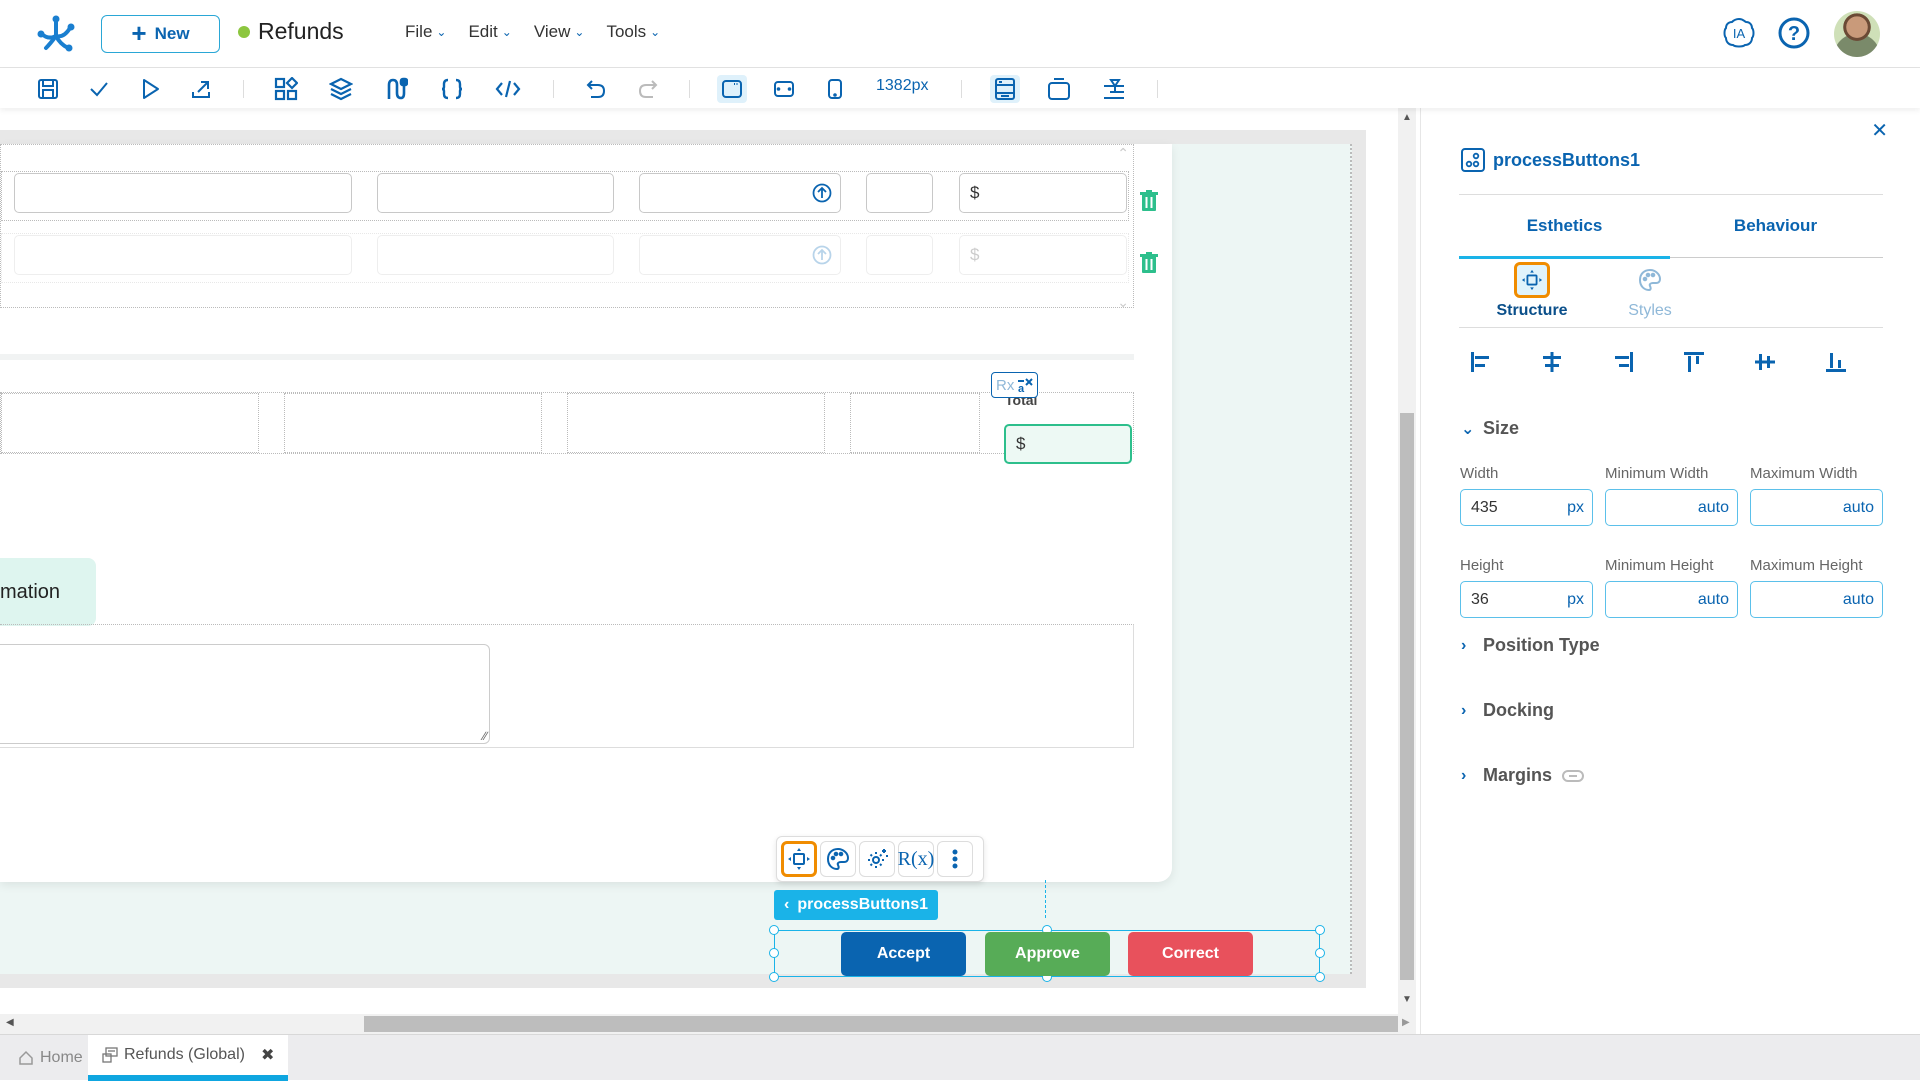 The image size is (1920, 1081). What do you see at coordinates (1068, 444) in the screenshot?
I see `total-amount-input: $` at bounding box center [1068, 444].